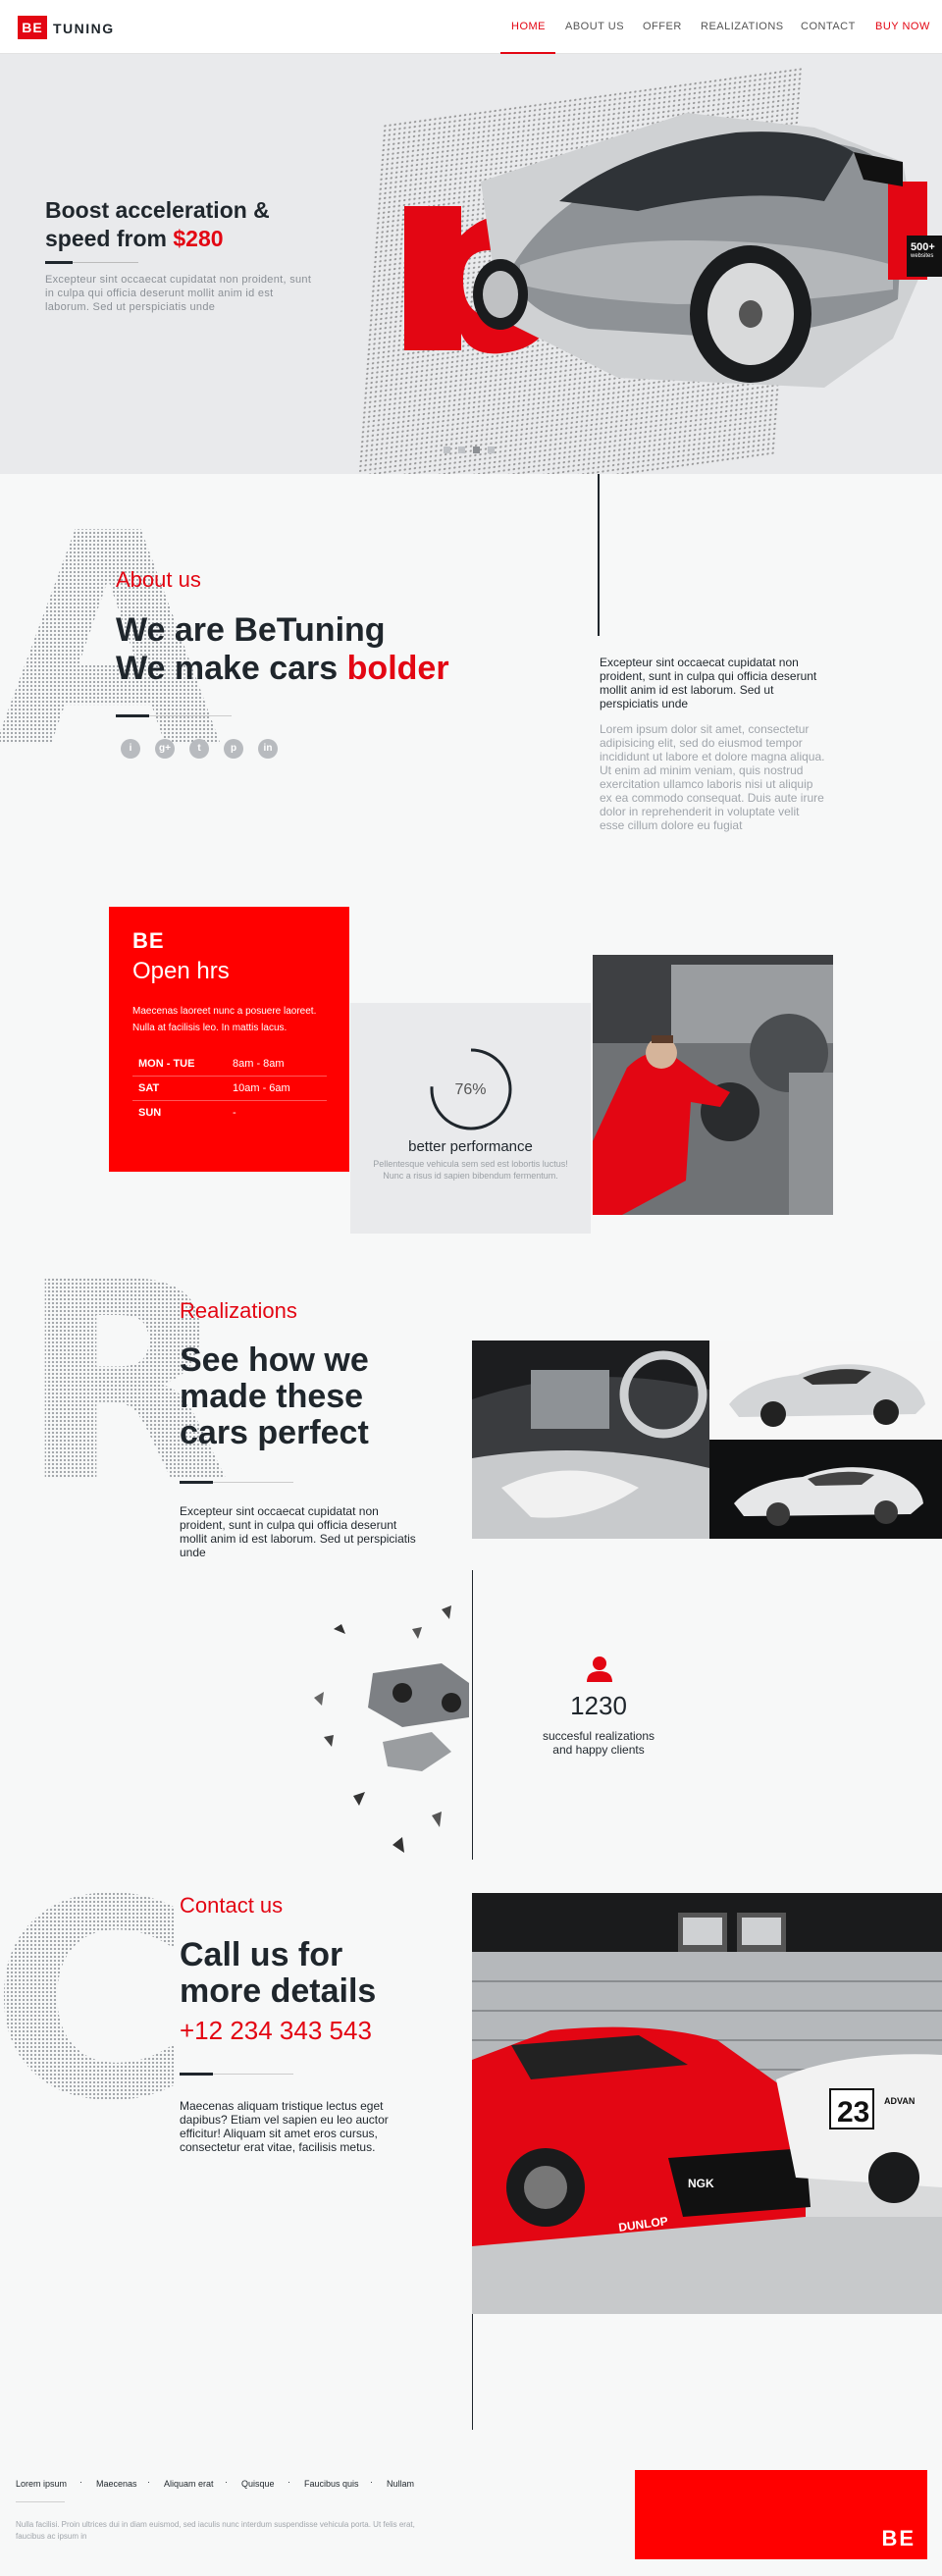 The height and width of the screenshot is (2576, 942). I want to click on about-title-line1: We are BeTuning, so click(251, 630).